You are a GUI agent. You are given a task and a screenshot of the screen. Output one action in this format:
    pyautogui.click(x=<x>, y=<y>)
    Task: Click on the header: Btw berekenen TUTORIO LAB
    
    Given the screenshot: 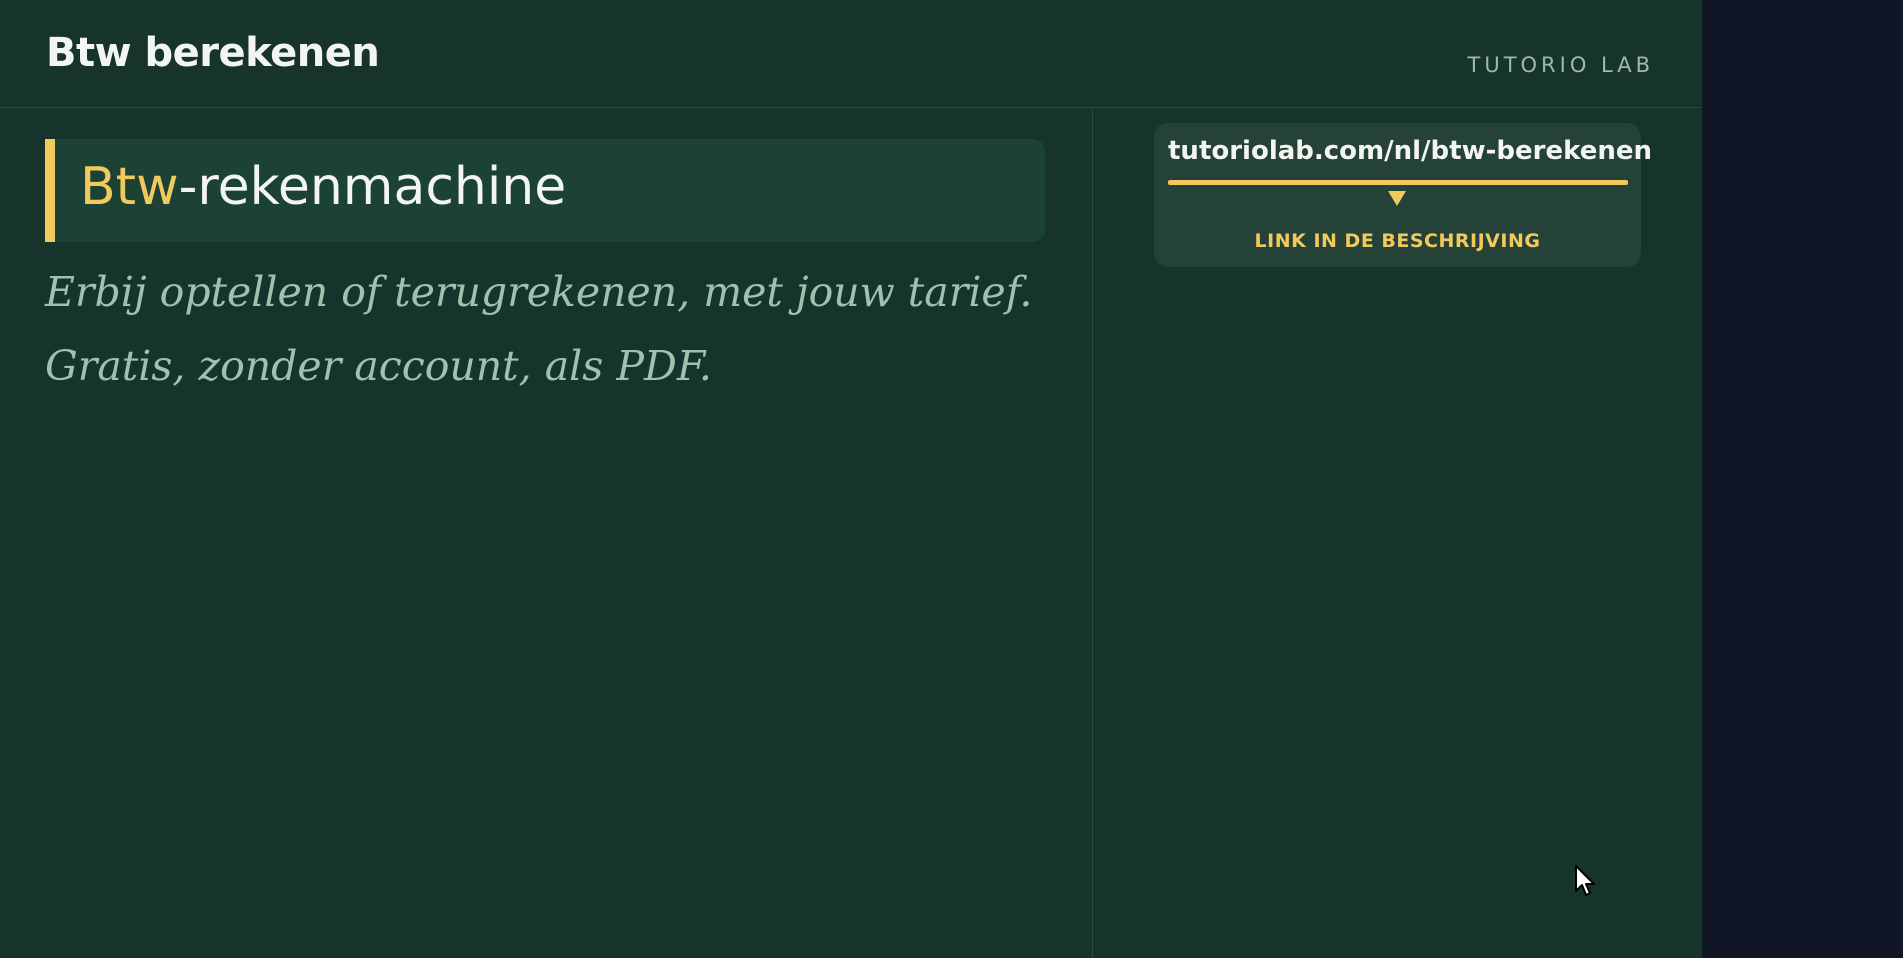 What is the action you would take?
    pyautogui.click(x=851, y=54)
    